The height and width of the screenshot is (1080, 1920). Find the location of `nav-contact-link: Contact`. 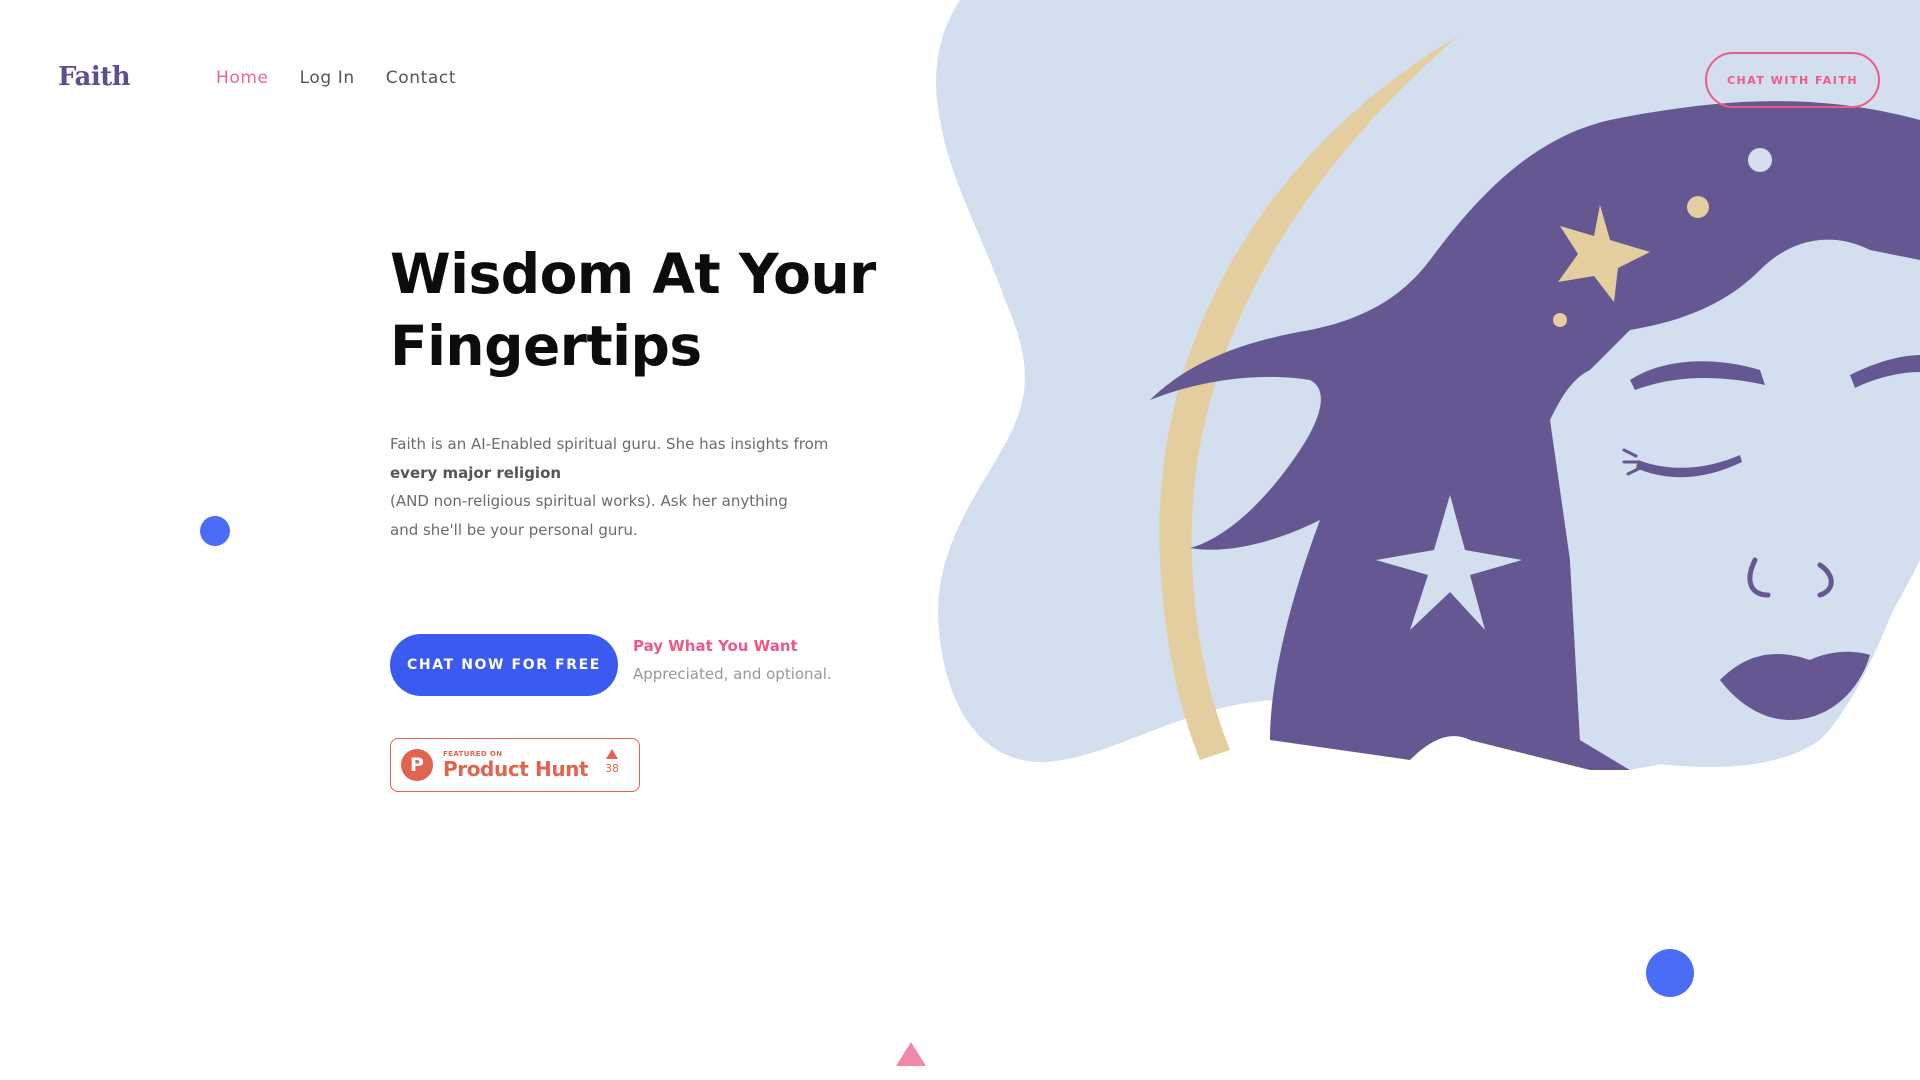

nav-contact-link: Contact is located at coordinates (421, 78).